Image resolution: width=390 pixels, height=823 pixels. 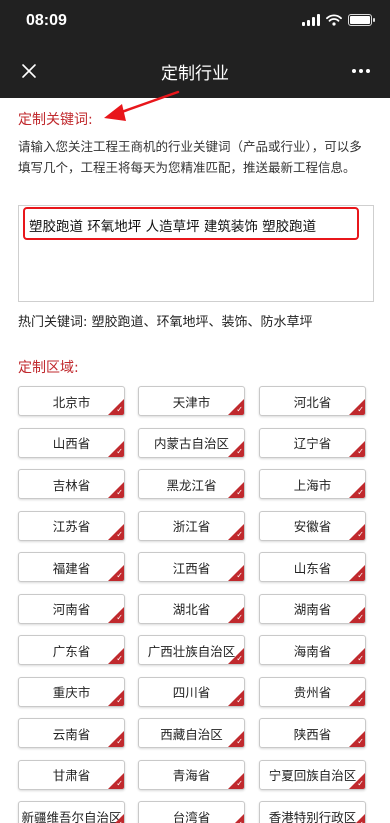 I want to click on region-option-label: 内蒙古自治区, so click(x=191, y=443).